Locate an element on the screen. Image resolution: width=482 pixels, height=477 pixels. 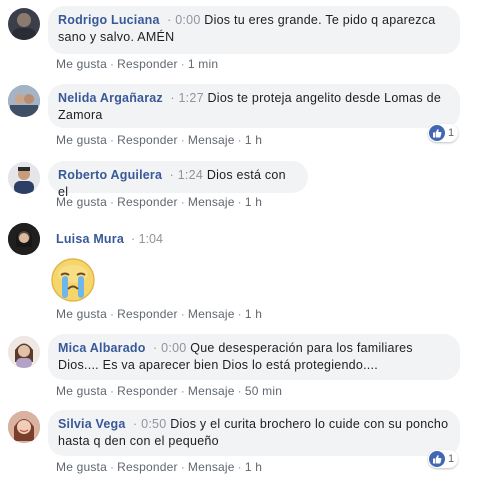
comment-author: Roberto Aguilera is located at coordinates (110, 175).